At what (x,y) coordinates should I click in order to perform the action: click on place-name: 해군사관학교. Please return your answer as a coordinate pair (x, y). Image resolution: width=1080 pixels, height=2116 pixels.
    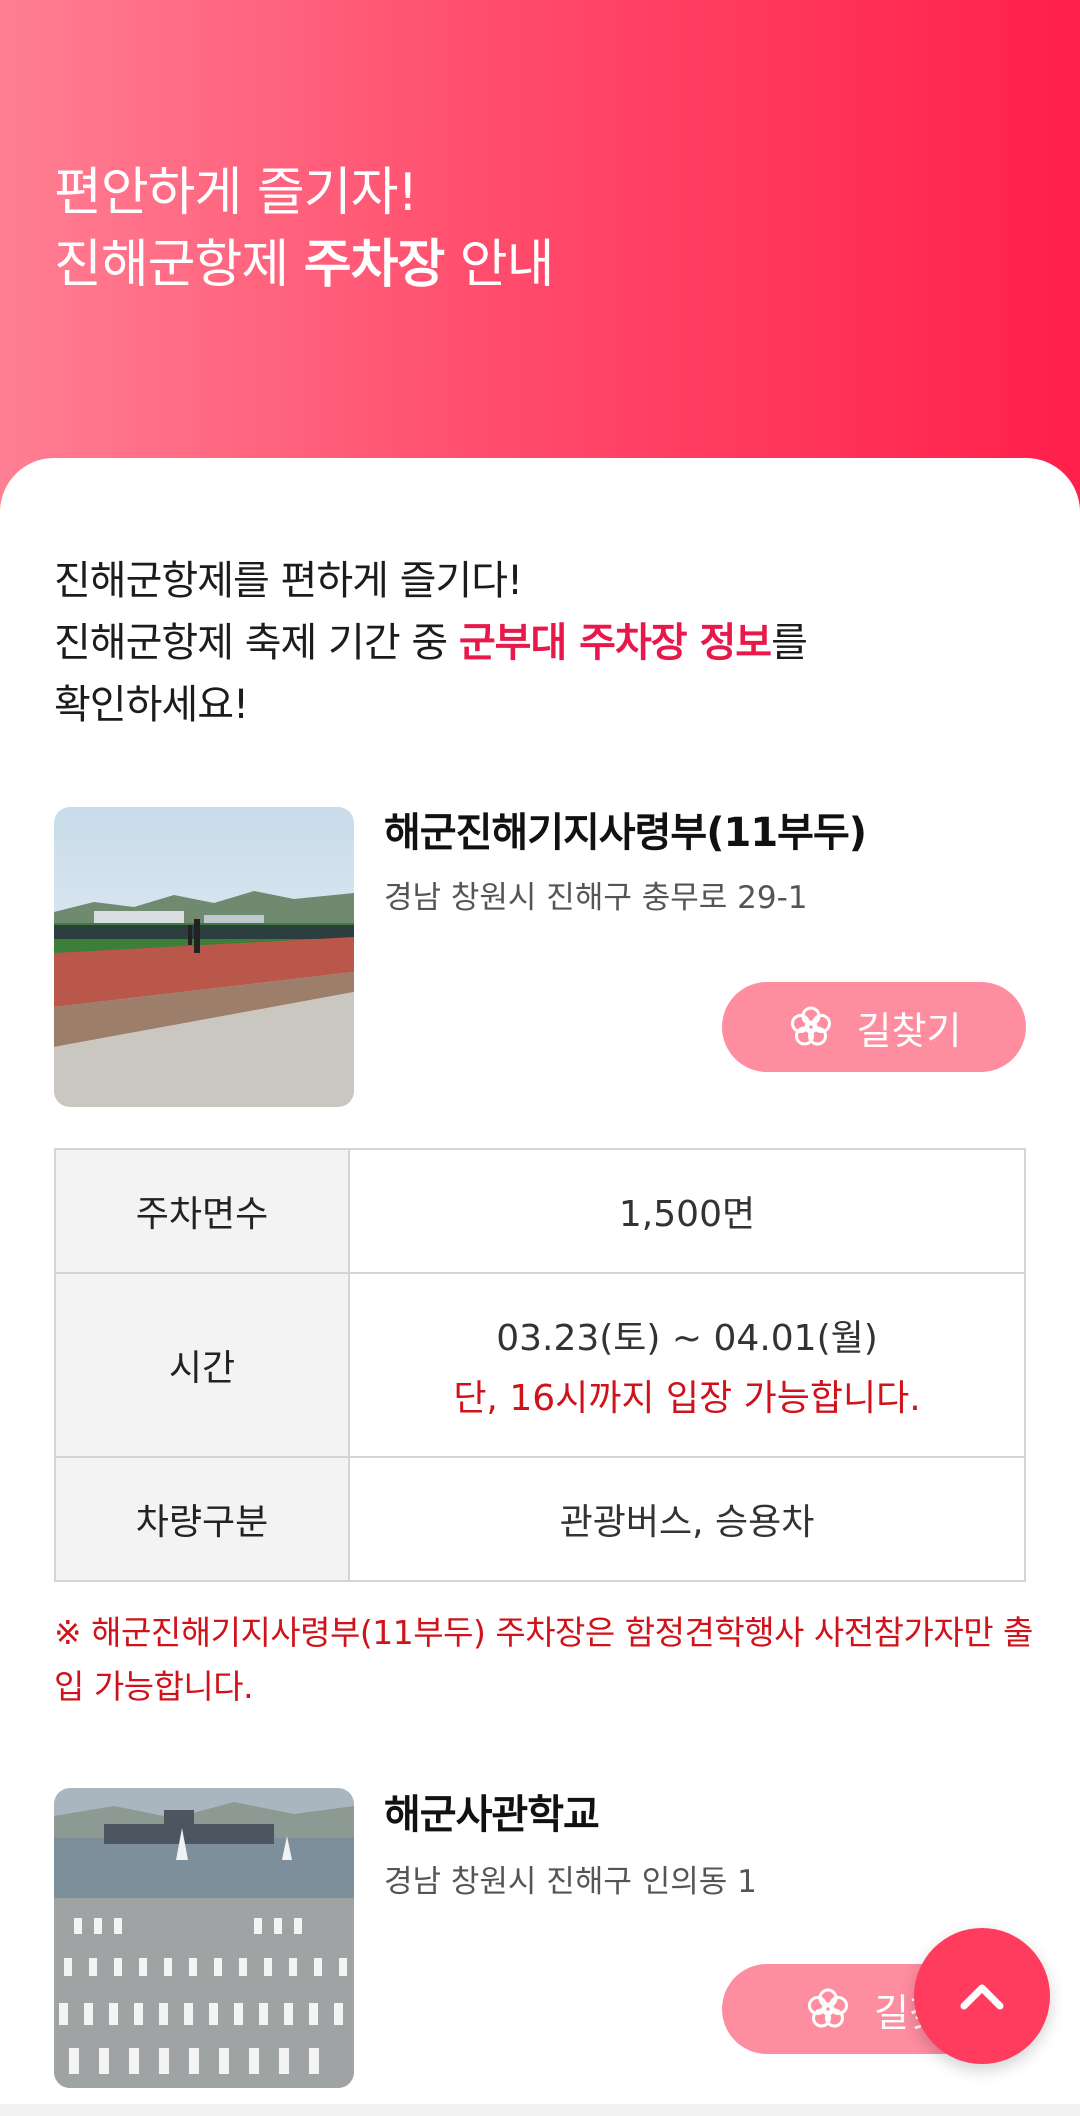
    Looking at the image, I should click on (492, 1815).